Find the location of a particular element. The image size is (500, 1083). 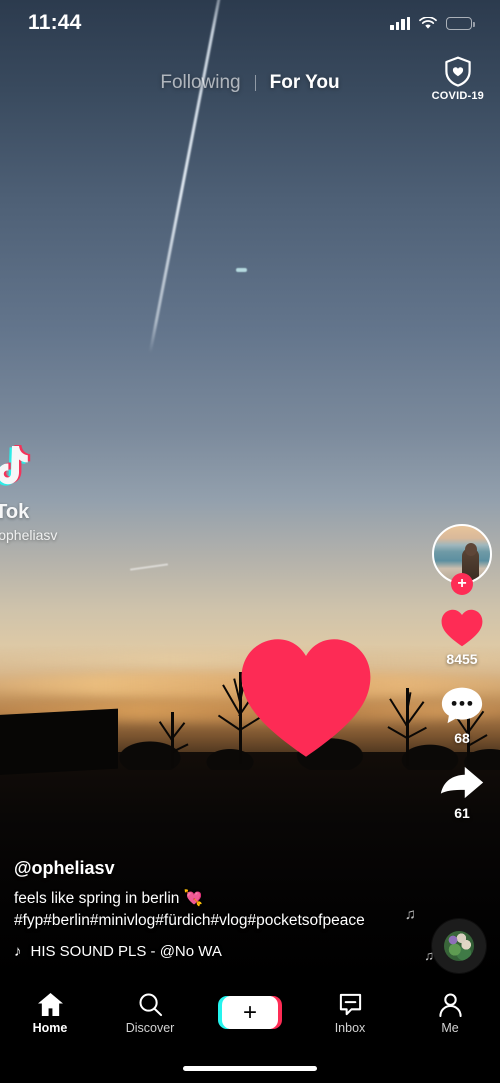

share-button: 61 is located at coordinates (462, 792).